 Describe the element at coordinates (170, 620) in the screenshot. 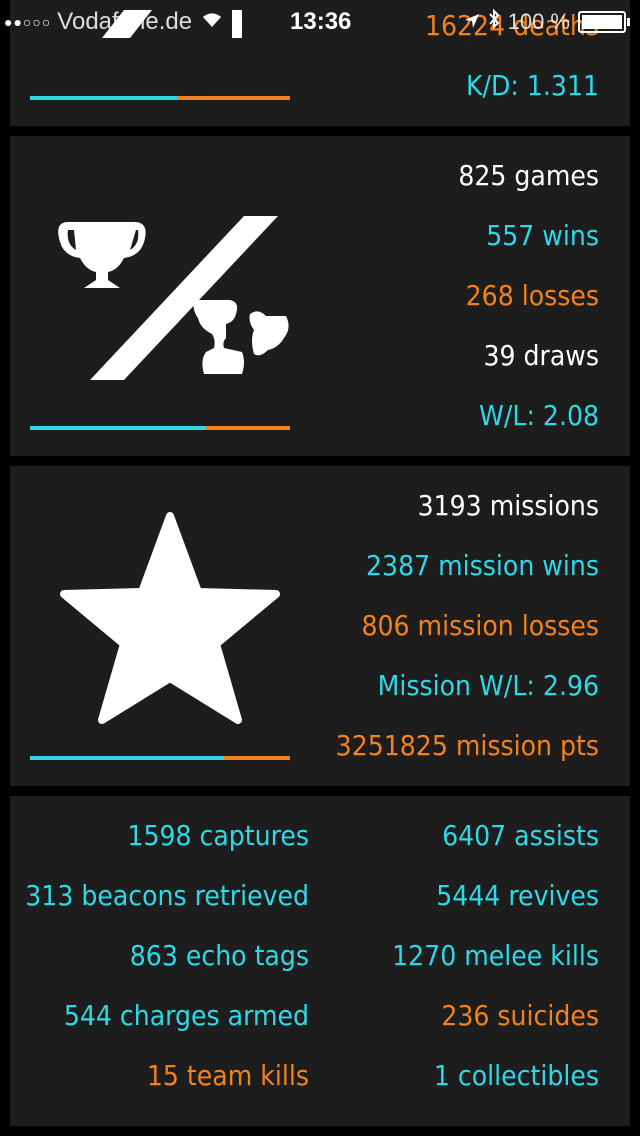

I see `star-icon` at that location.